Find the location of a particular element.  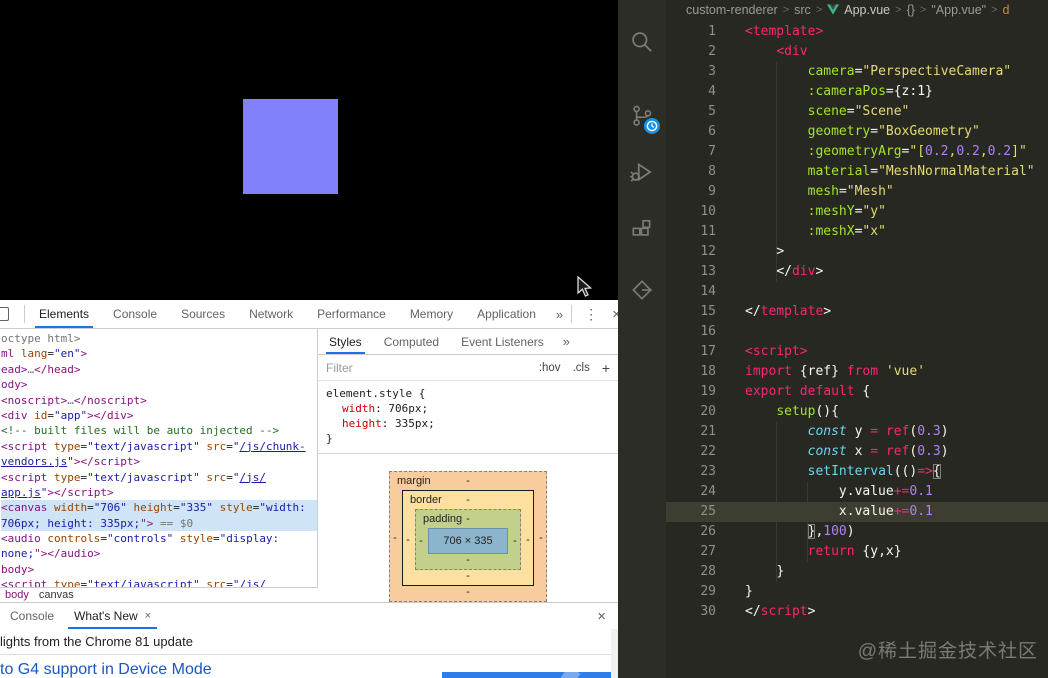

run-debug-icon is located at coordinates (642, 172).